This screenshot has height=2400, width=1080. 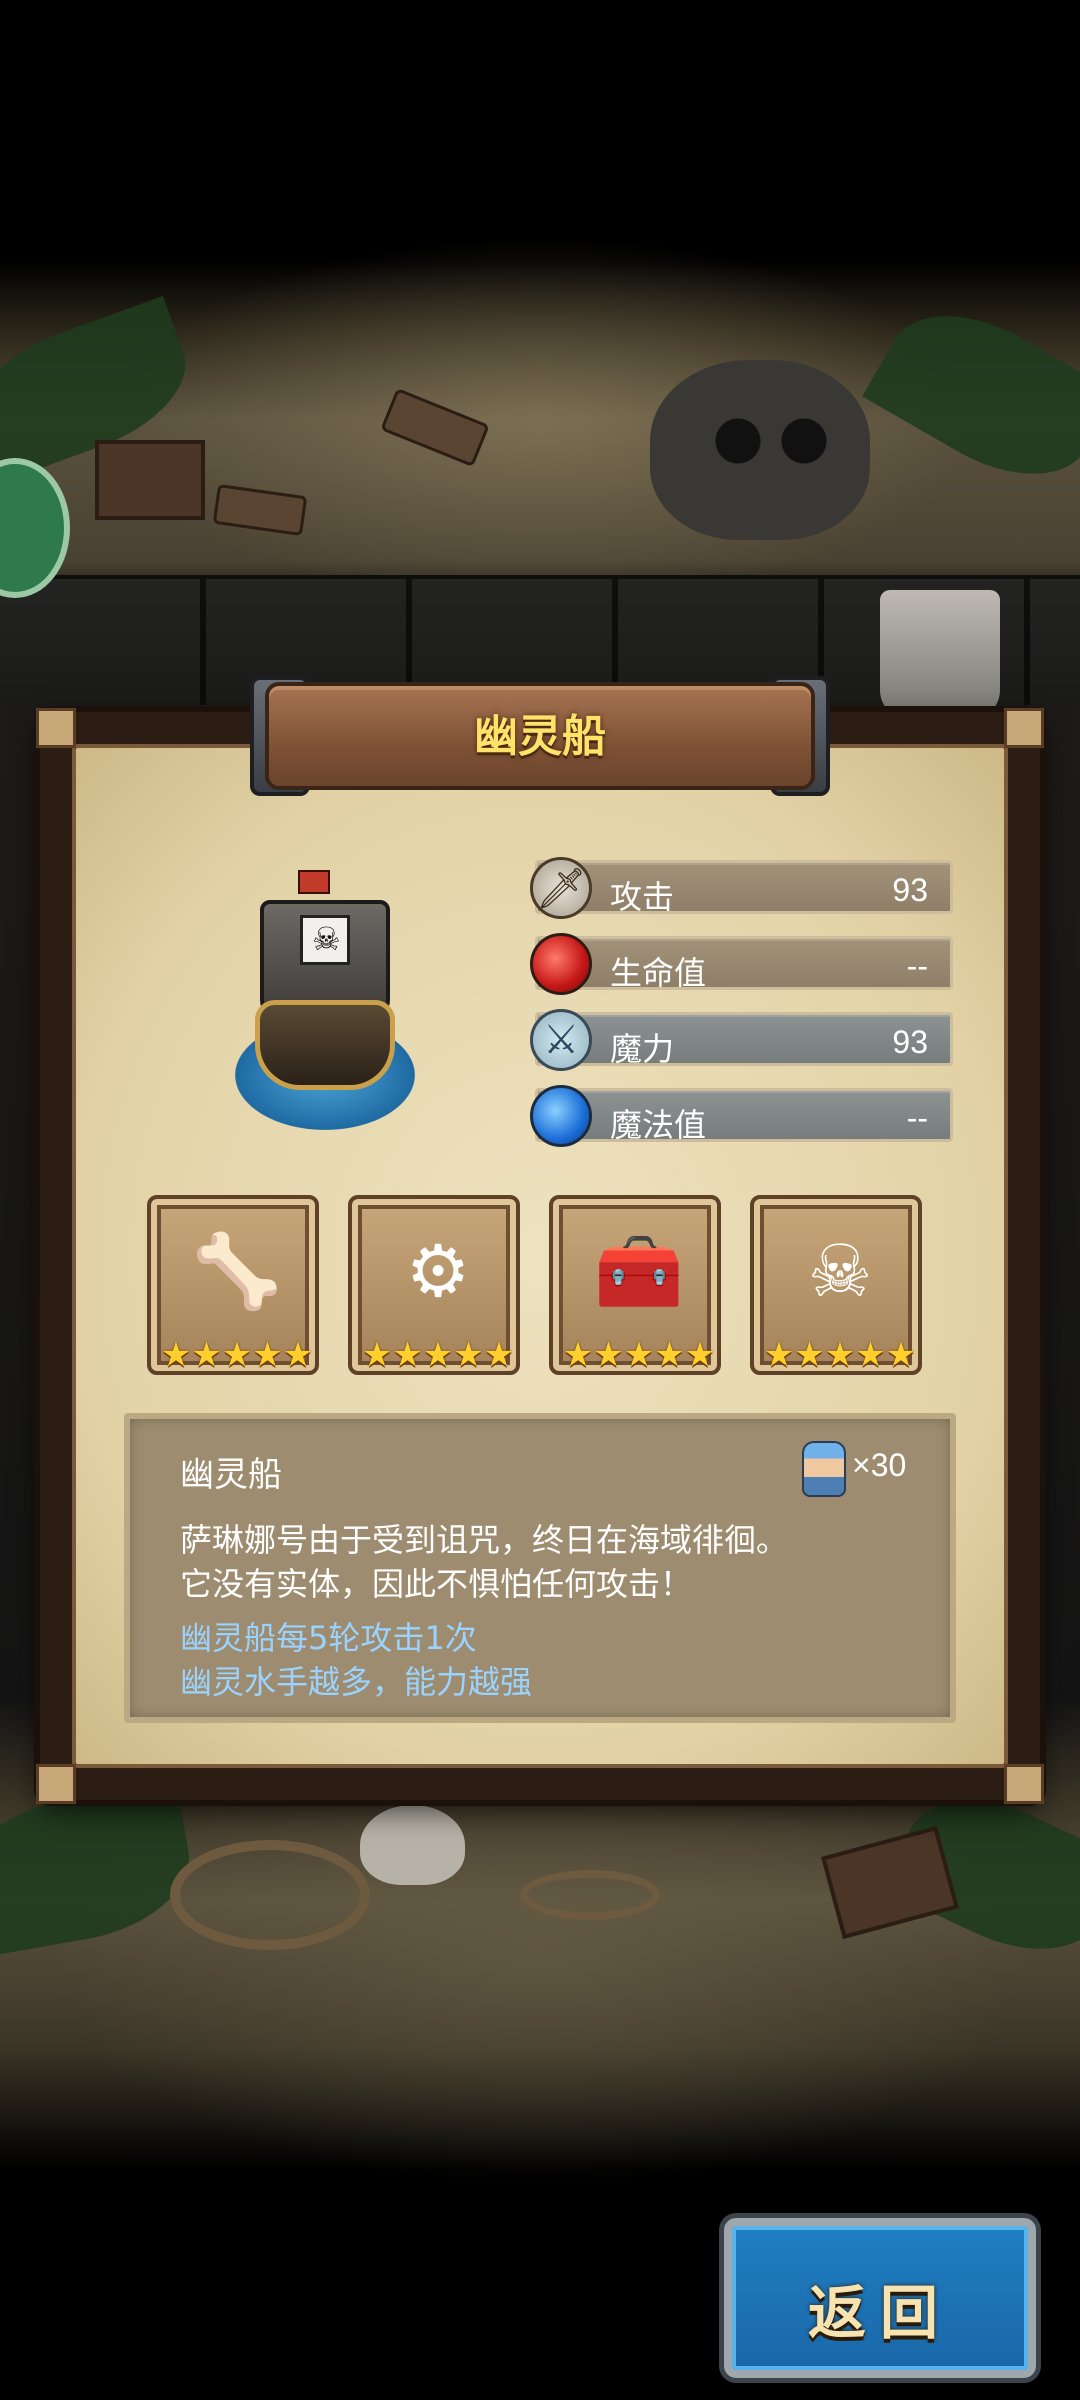 What do you see at coordinates (325, 1045) in the screenshot?
I see `ship-hull` at bounding box center [325, 1045].